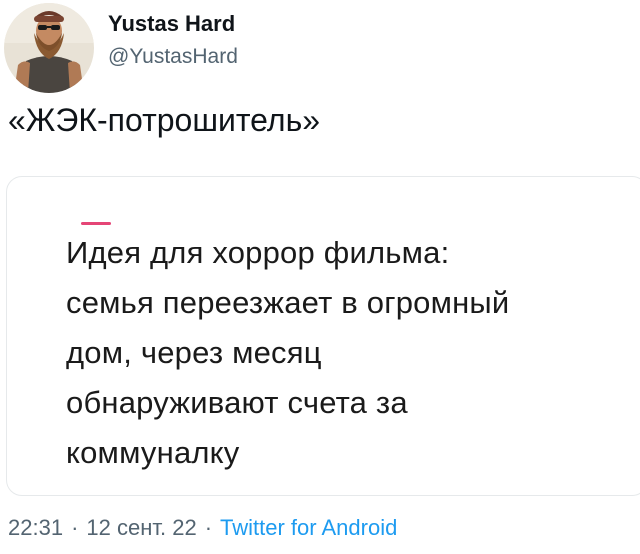  I want to click on quoted-line: коммуналку, so click(153, 452).